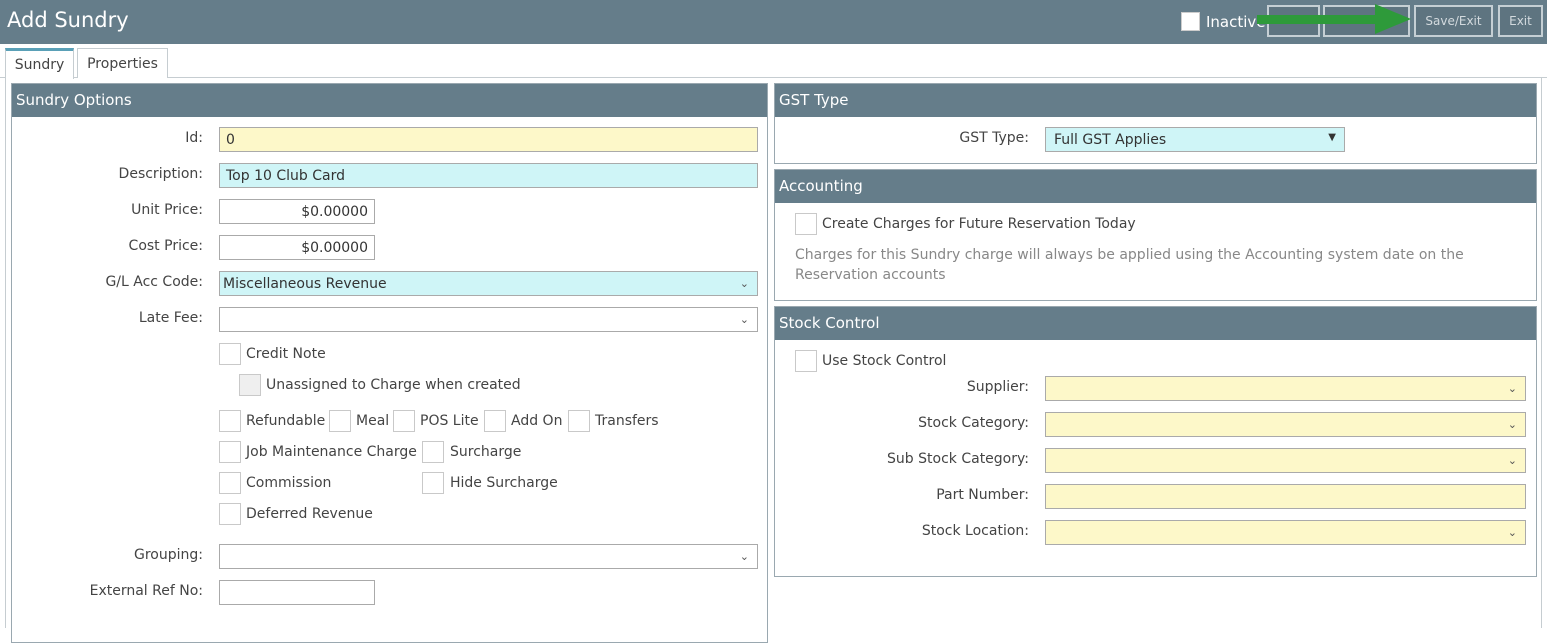  Describe the element at coordinates (537, 421) in the screenshot. I see `add-on-label: Add On` at that location.